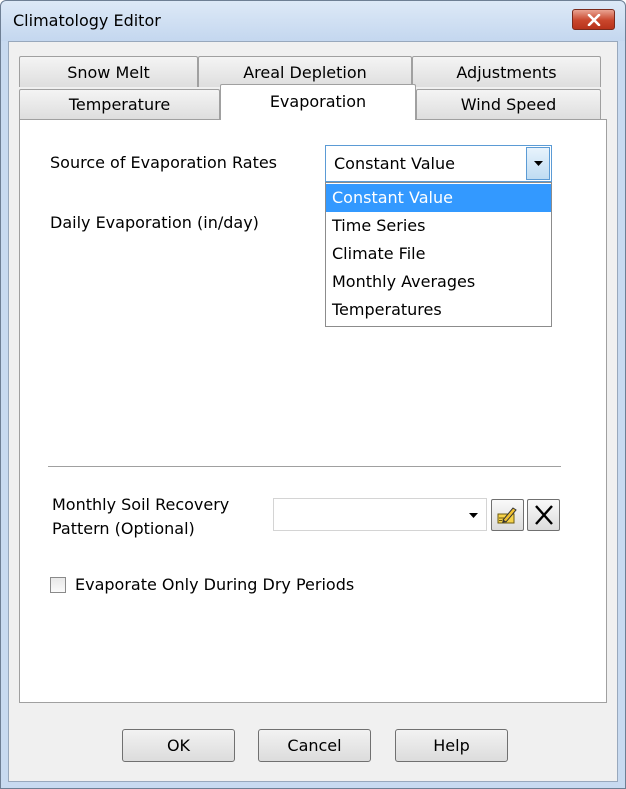 This screenshot has height=789, width=626. I want to click on tab-label: Adjustments, so click(506, 72).